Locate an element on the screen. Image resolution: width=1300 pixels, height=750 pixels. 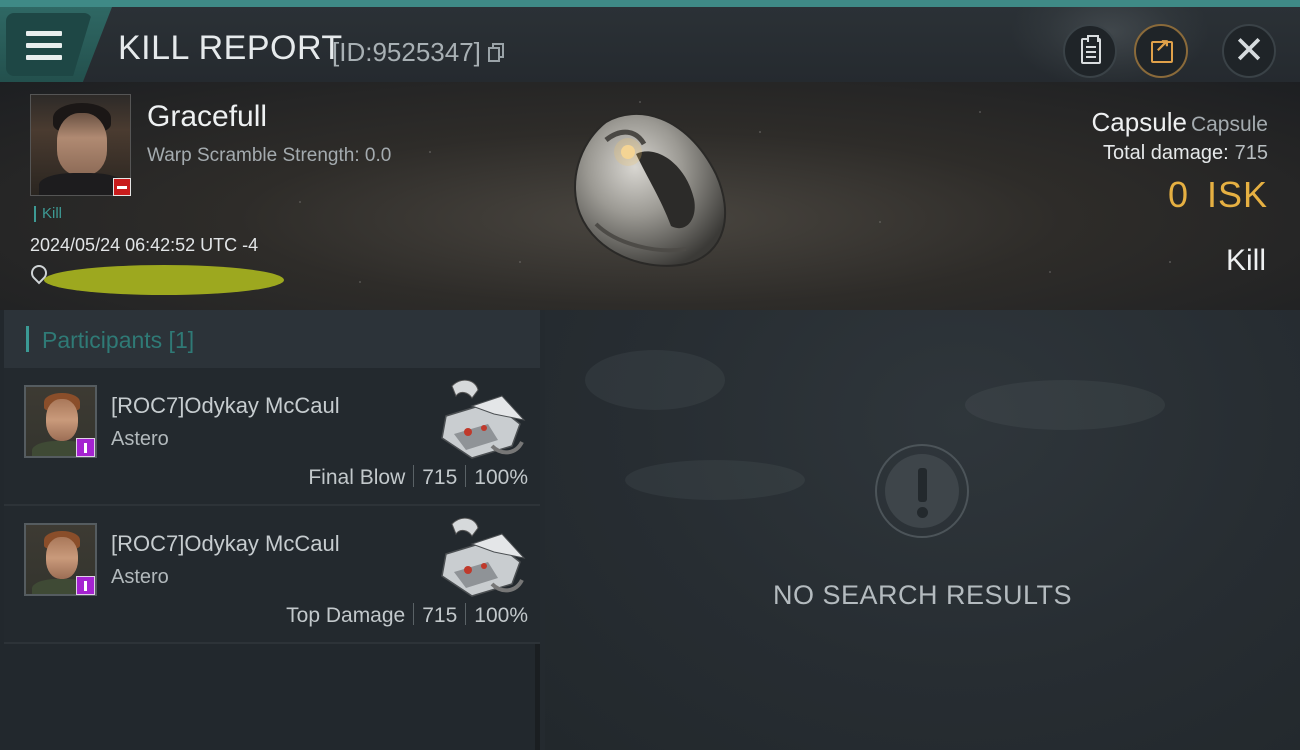
copy-icon is located at coordinates (496, 53).